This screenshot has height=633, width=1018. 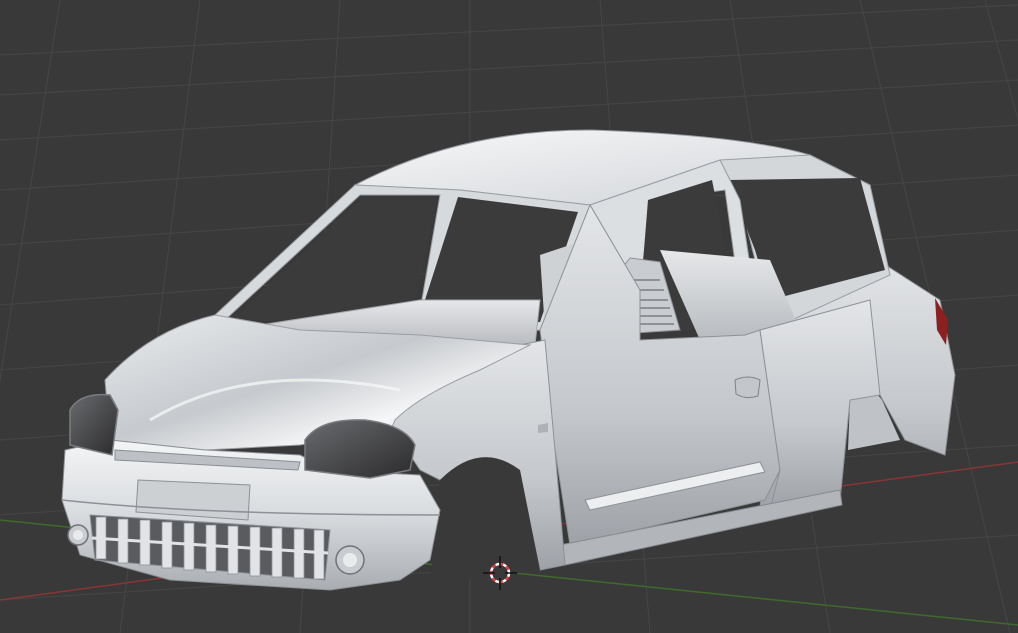 What do you see at coordinates (360, 449) in the screenshot?
I see `headlight-right` at bounding box center [360, 449].